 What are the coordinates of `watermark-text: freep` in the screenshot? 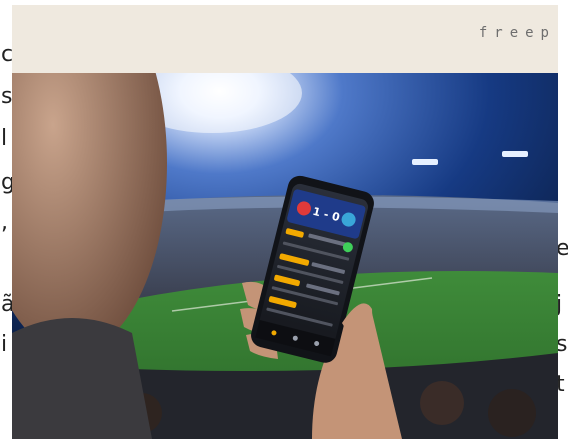 It's located at (517, 33).